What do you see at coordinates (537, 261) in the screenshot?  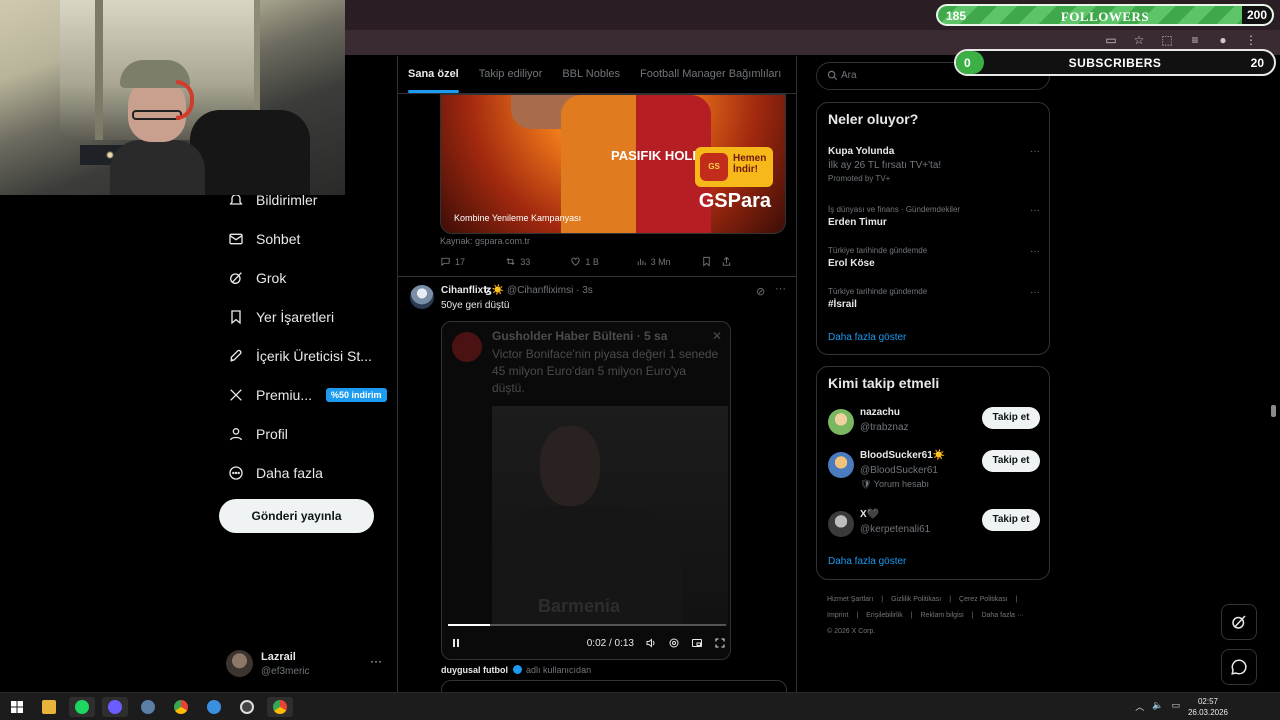 I see `retweet-button: 33` at bounding box center [537, 261].